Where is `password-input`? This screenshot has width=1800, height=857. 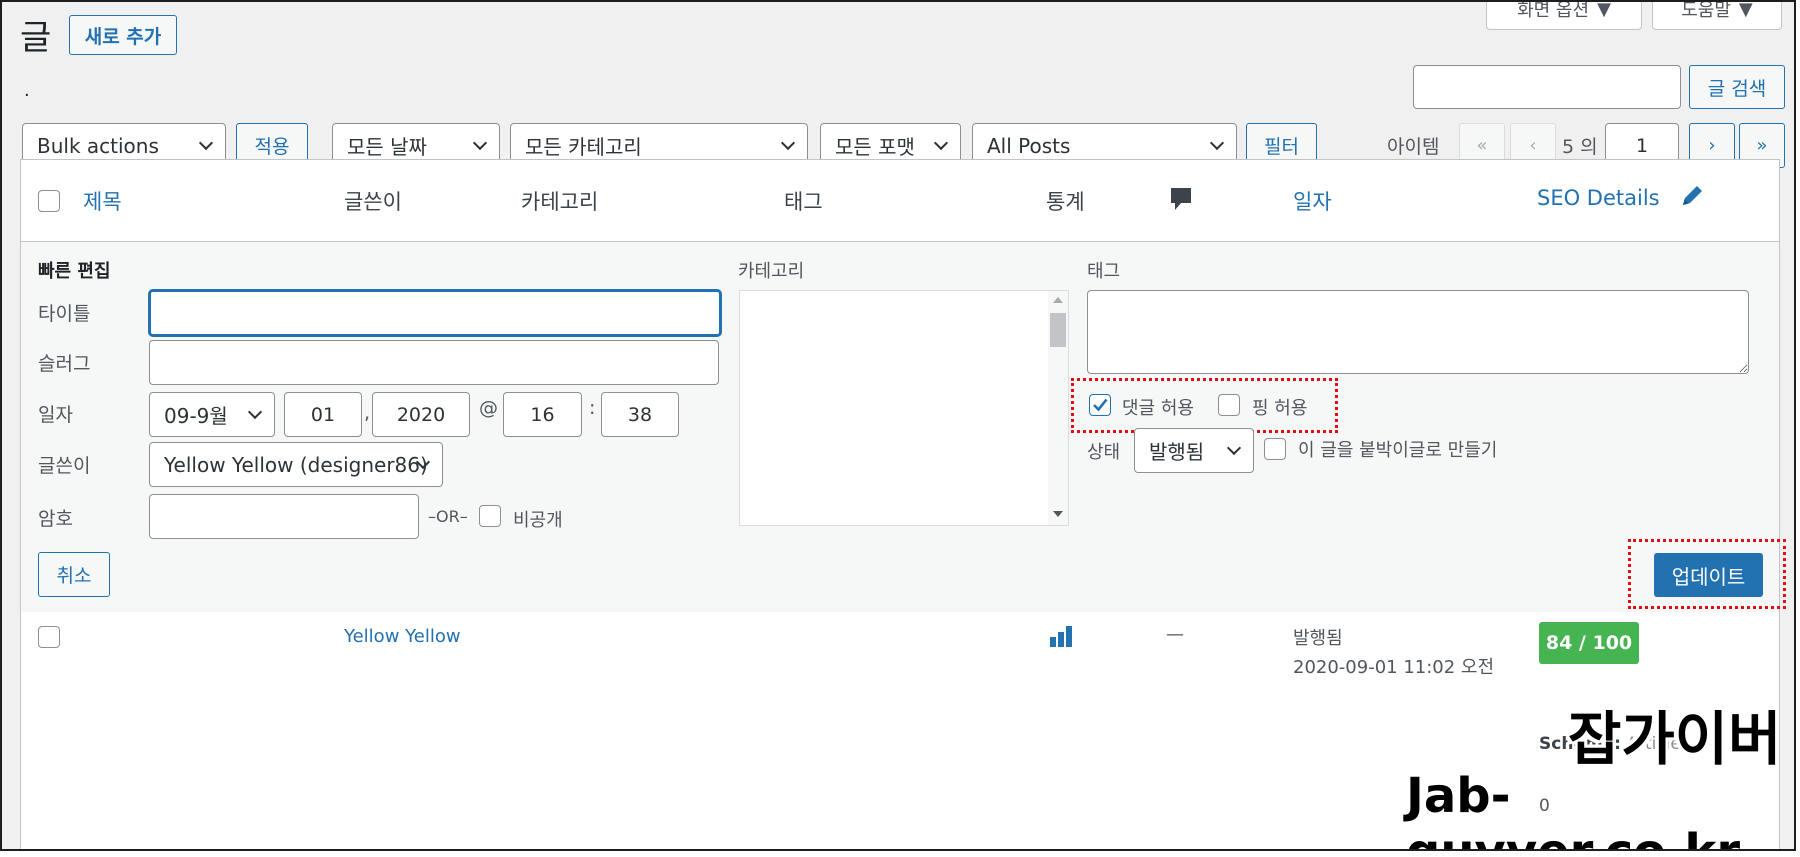
password-input is located at coordinates (284, 516).